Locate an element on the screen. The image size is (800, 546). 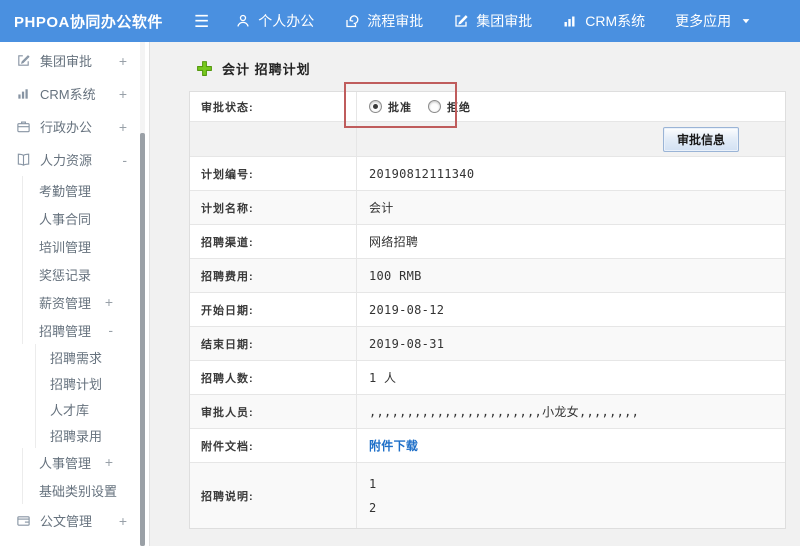
hamburger-icon: ☰ is located at coordinates (201, 21).